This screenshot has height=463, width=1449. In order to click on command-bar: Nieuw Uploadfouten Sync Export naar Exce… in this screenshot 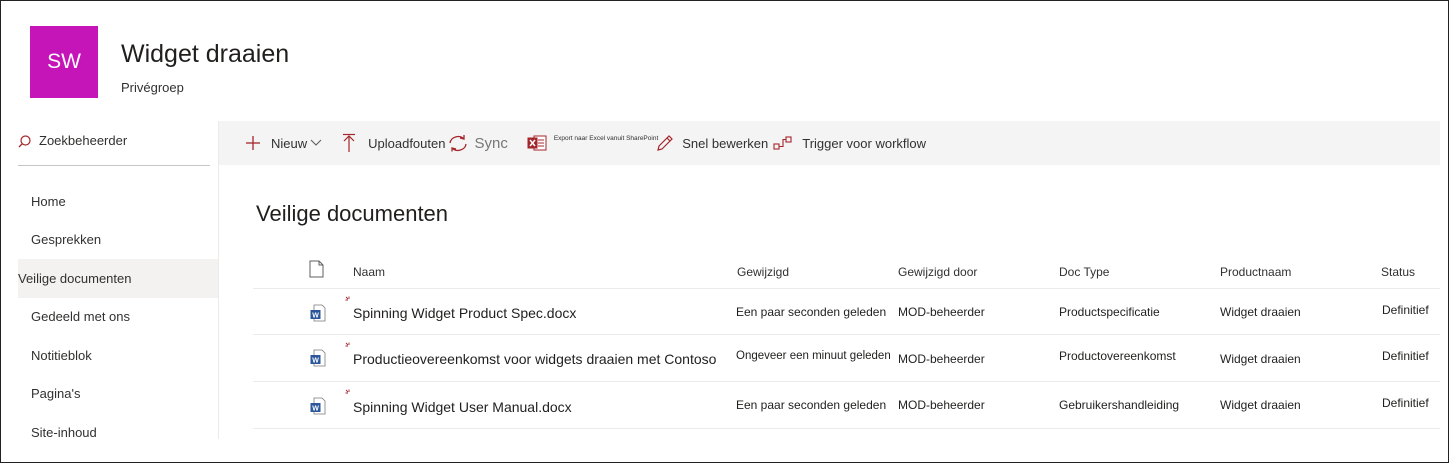, I will do `click(829, 143)`.